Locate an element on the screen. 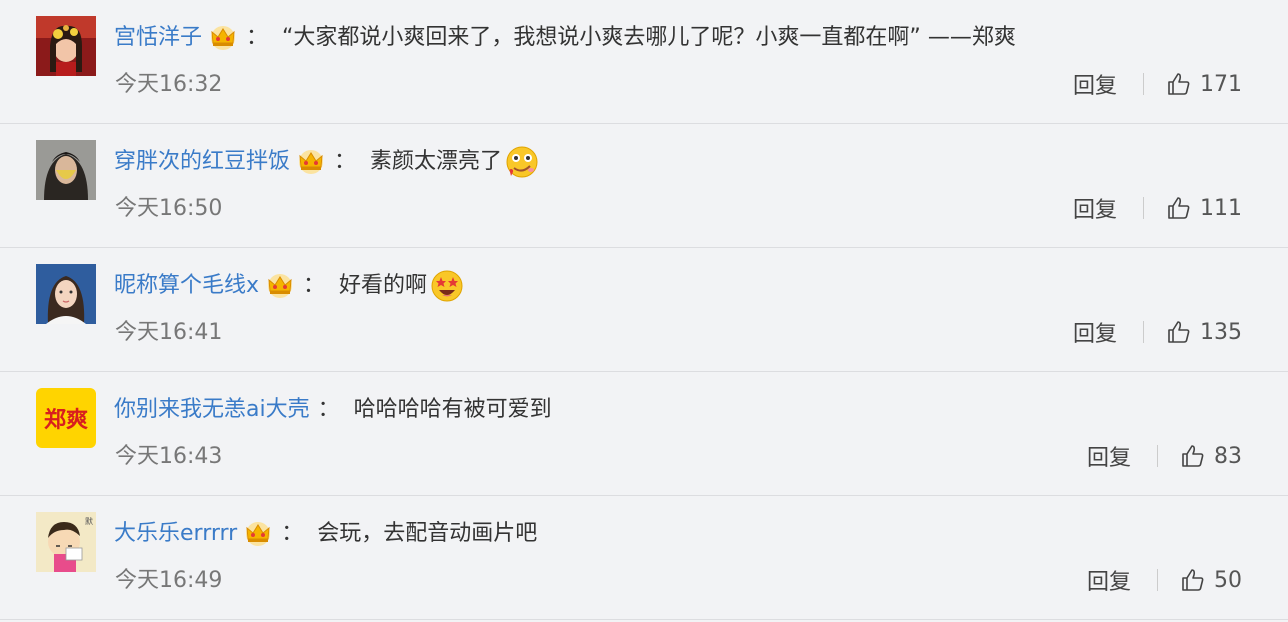 The width and height of the screenshot is (1288, 622). username: 昵称算个毛线x is located at coordinates (186, 286).